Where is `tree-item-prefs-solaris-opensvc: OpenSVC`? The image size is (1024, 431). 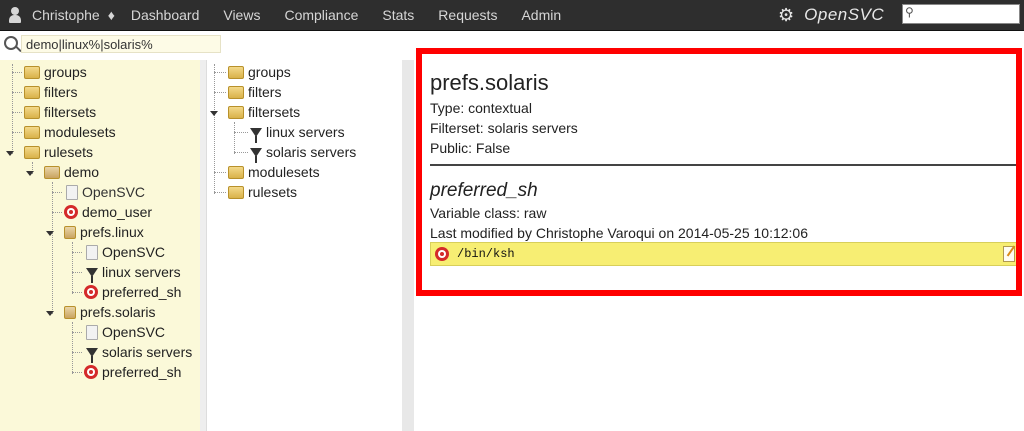
tree-item-prefs-solaris-opensvc: OpenSVC is located at coordinates (125, 332).